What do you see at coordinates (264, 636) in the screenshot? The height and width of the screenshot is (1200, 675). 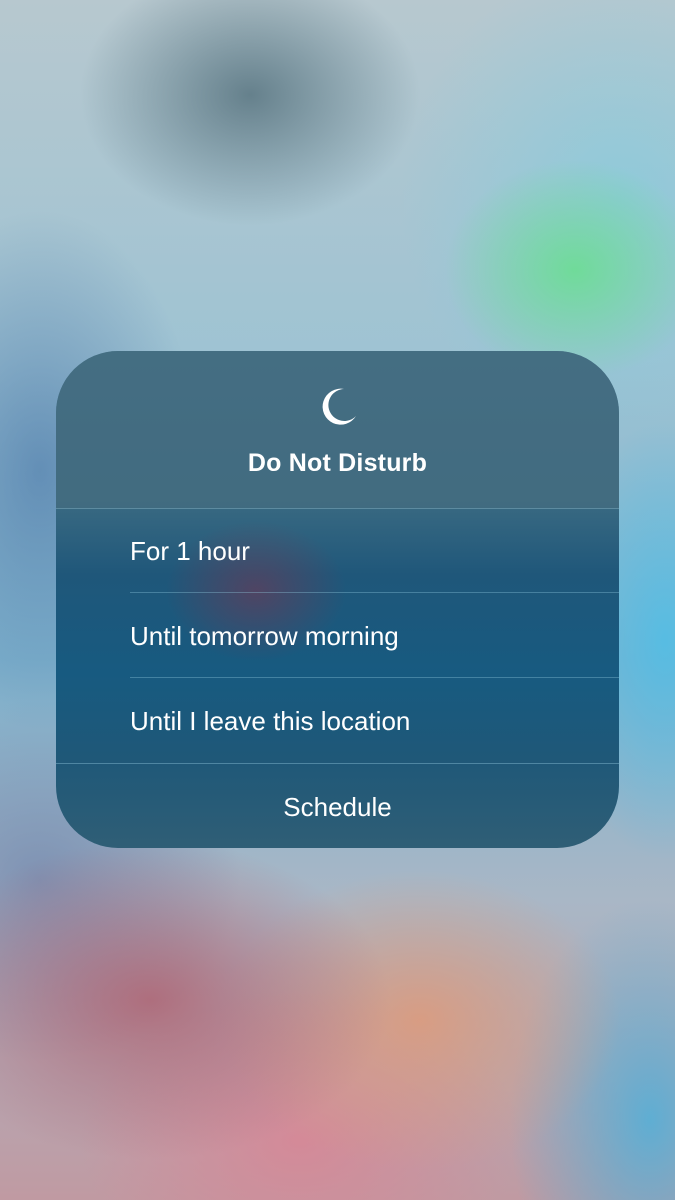 I see `option-label: Until tomorrow morning` at bounding box center [264, 636].